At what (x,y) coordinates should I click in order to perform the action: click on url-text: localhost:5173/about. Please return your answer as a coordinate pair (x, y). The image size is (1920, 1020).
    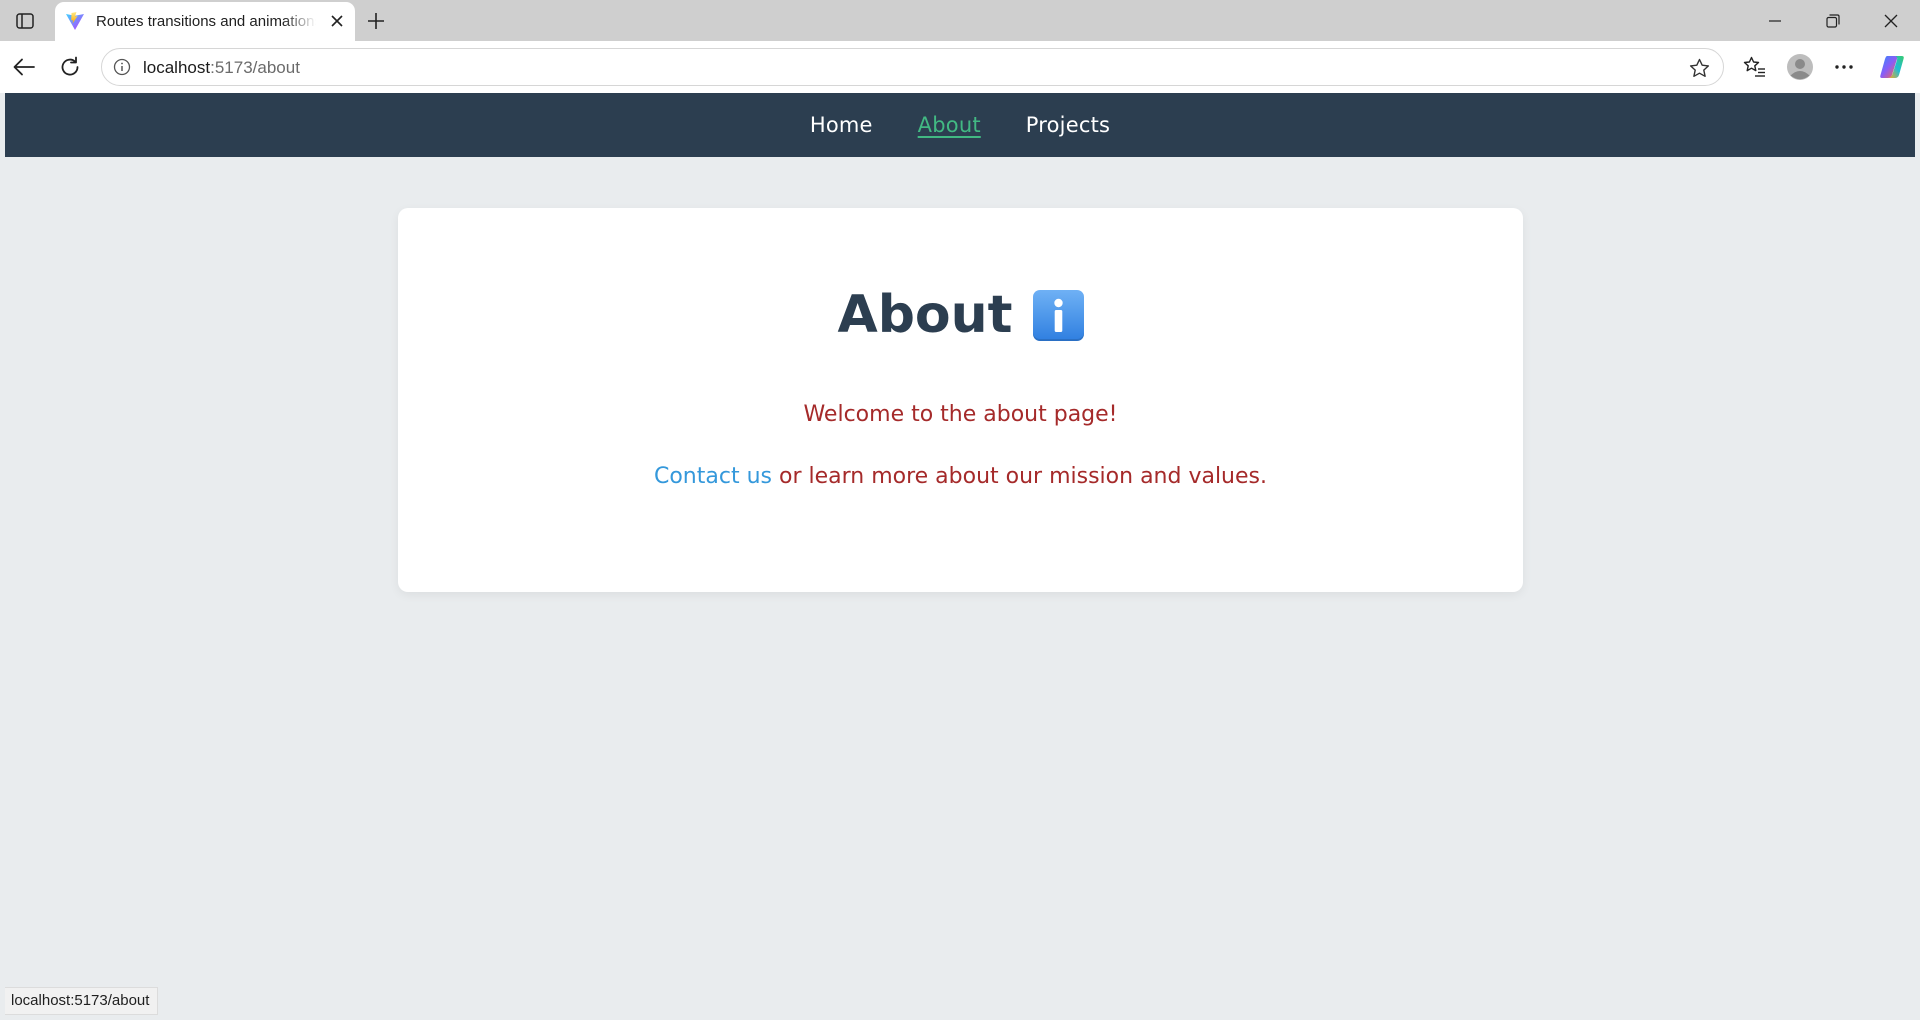
    Looking at the image, I should click on (221, 68).